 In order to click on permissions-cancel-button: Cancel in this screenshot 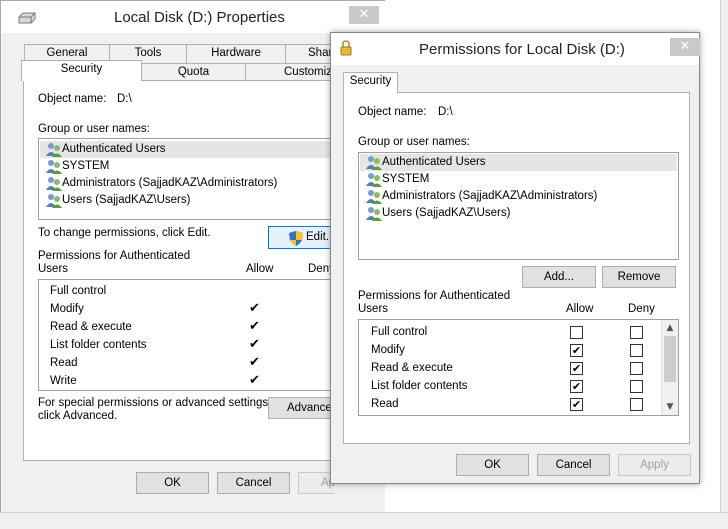, I will do `click(573, 465)`.